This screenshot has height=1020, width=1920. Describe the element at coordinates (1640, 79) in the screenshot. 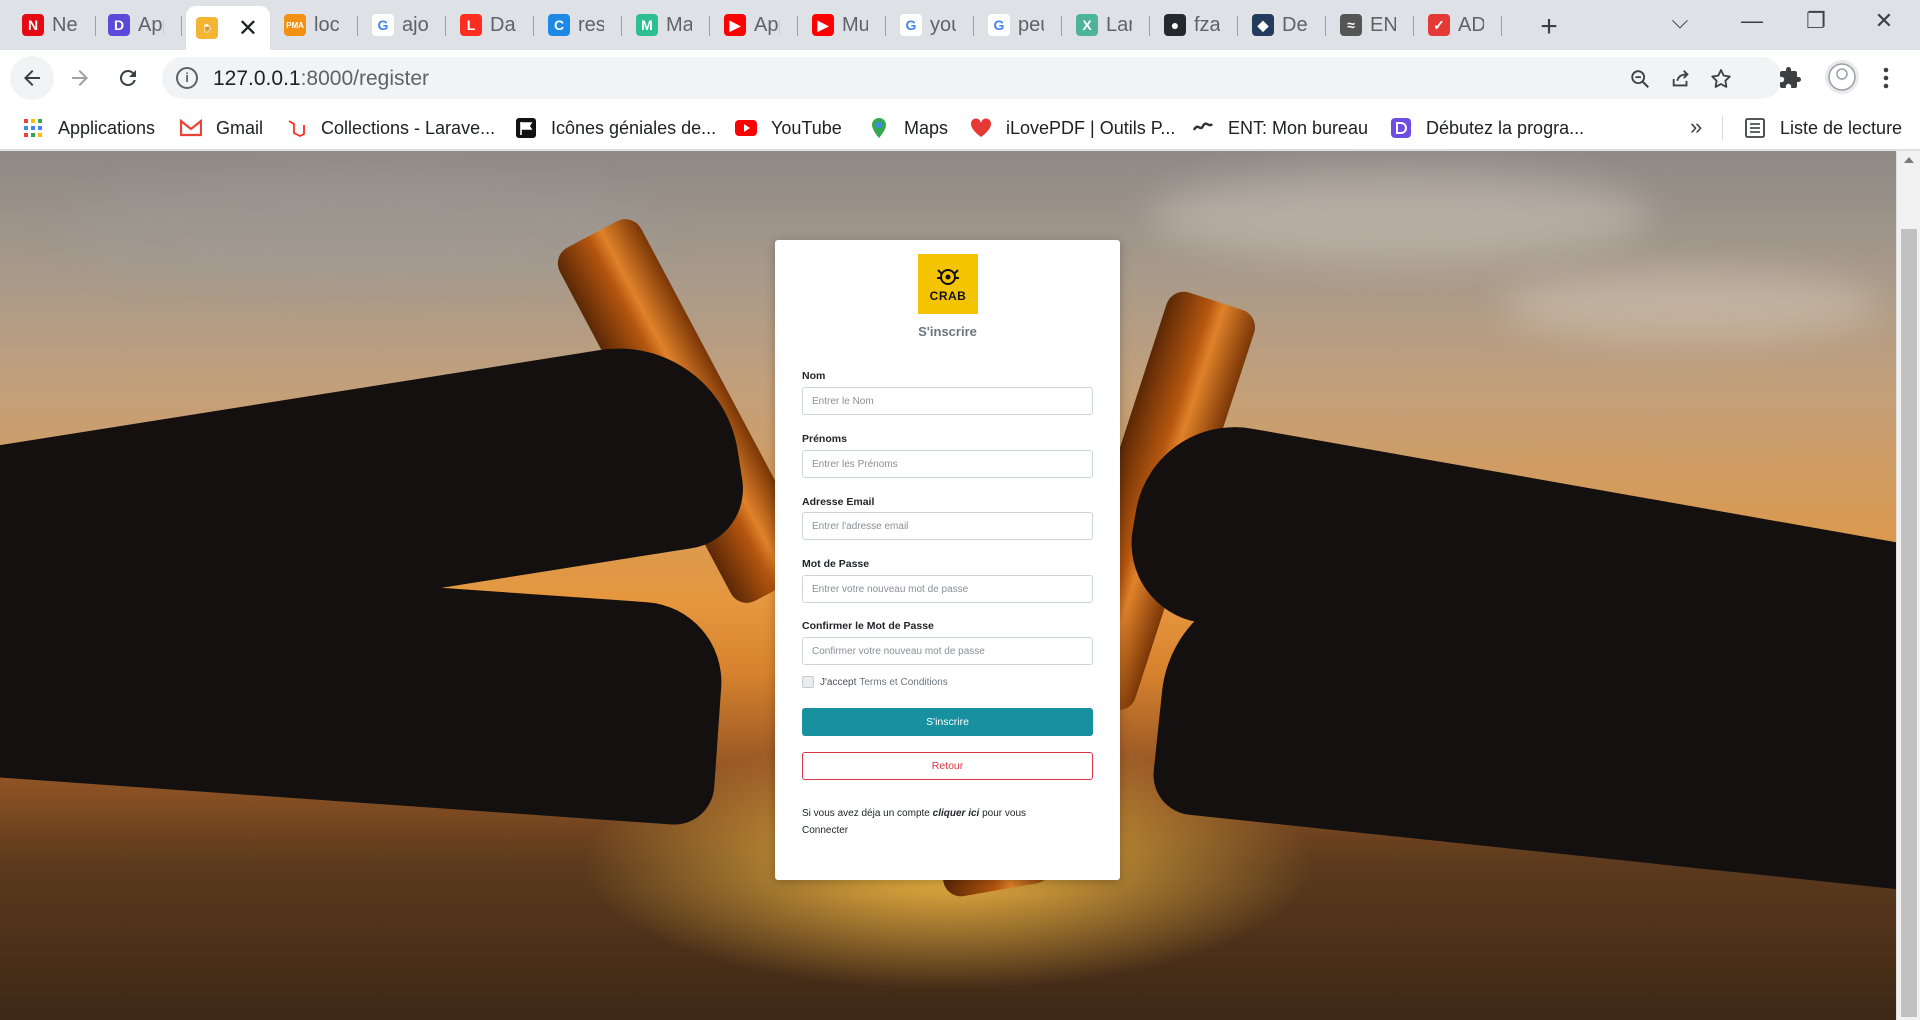

I see `zoom-icon` at that location.